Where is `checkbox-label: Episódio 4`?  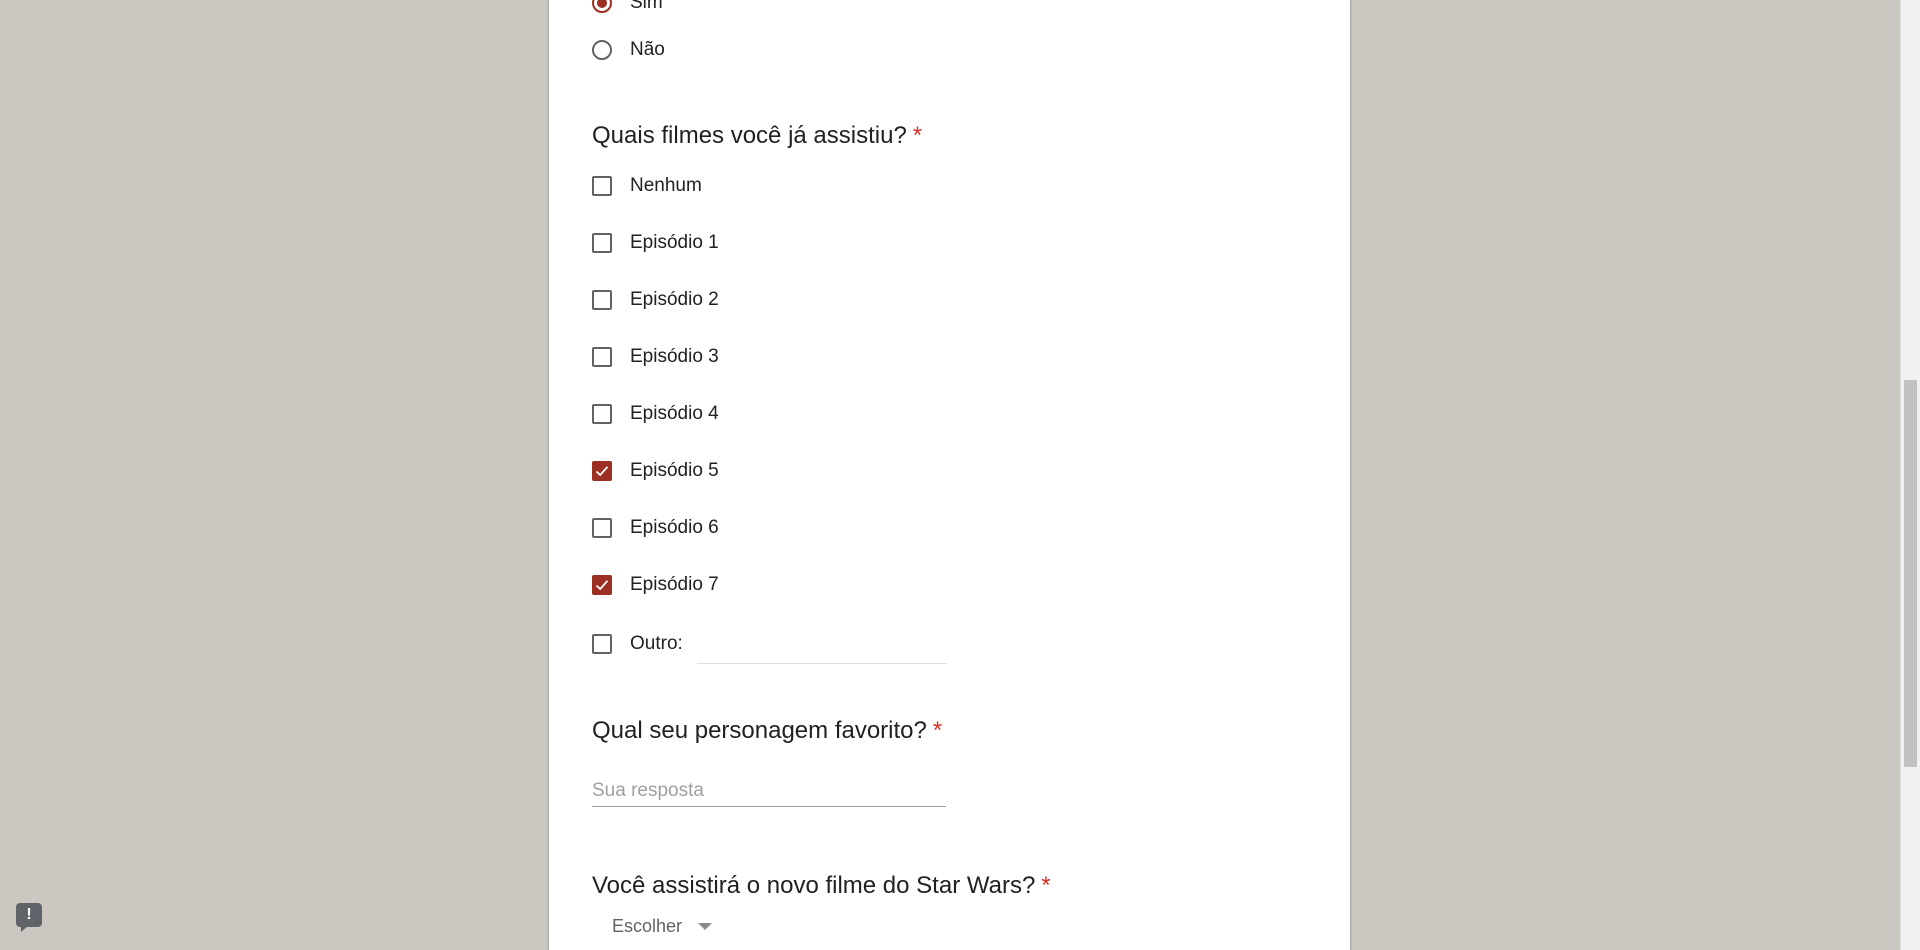
checkbox-label: Episódio 4 is located at coordinates (674, 413).